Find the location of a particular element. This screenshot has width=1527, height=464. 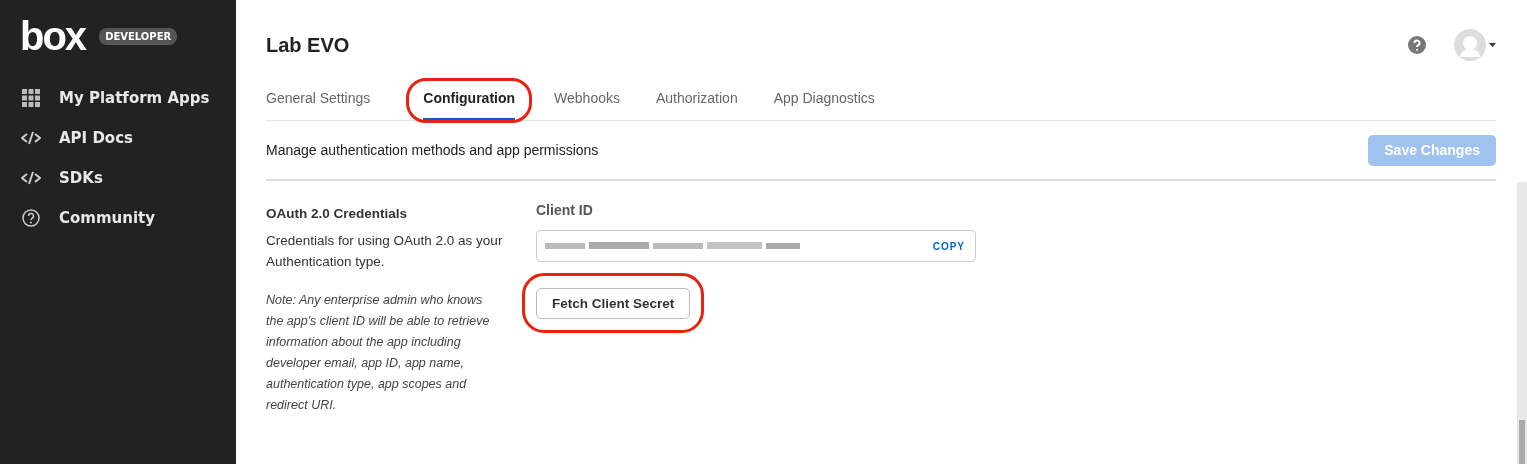

tab: Authorization is located at coordinates (696, 105).